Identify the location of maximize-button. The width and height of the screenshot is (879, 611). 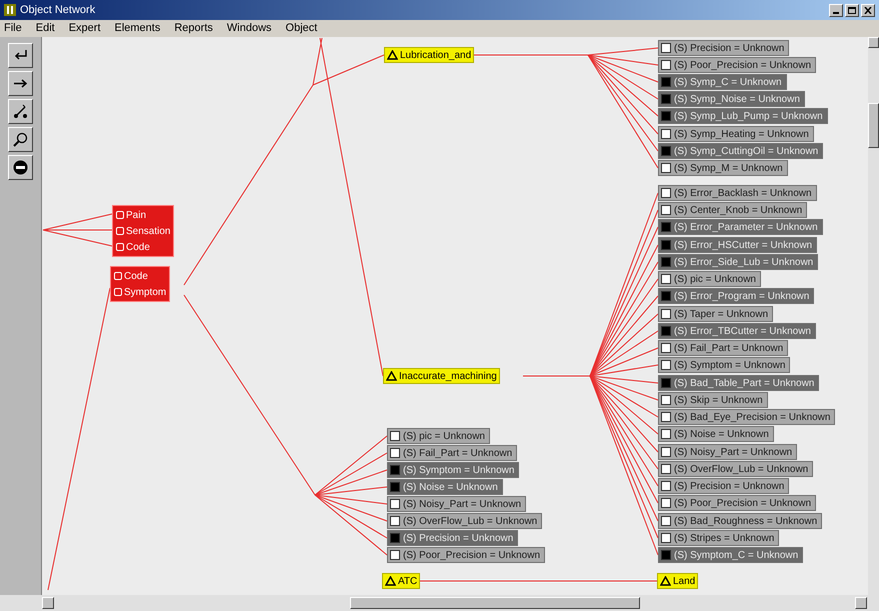
(852, 10).